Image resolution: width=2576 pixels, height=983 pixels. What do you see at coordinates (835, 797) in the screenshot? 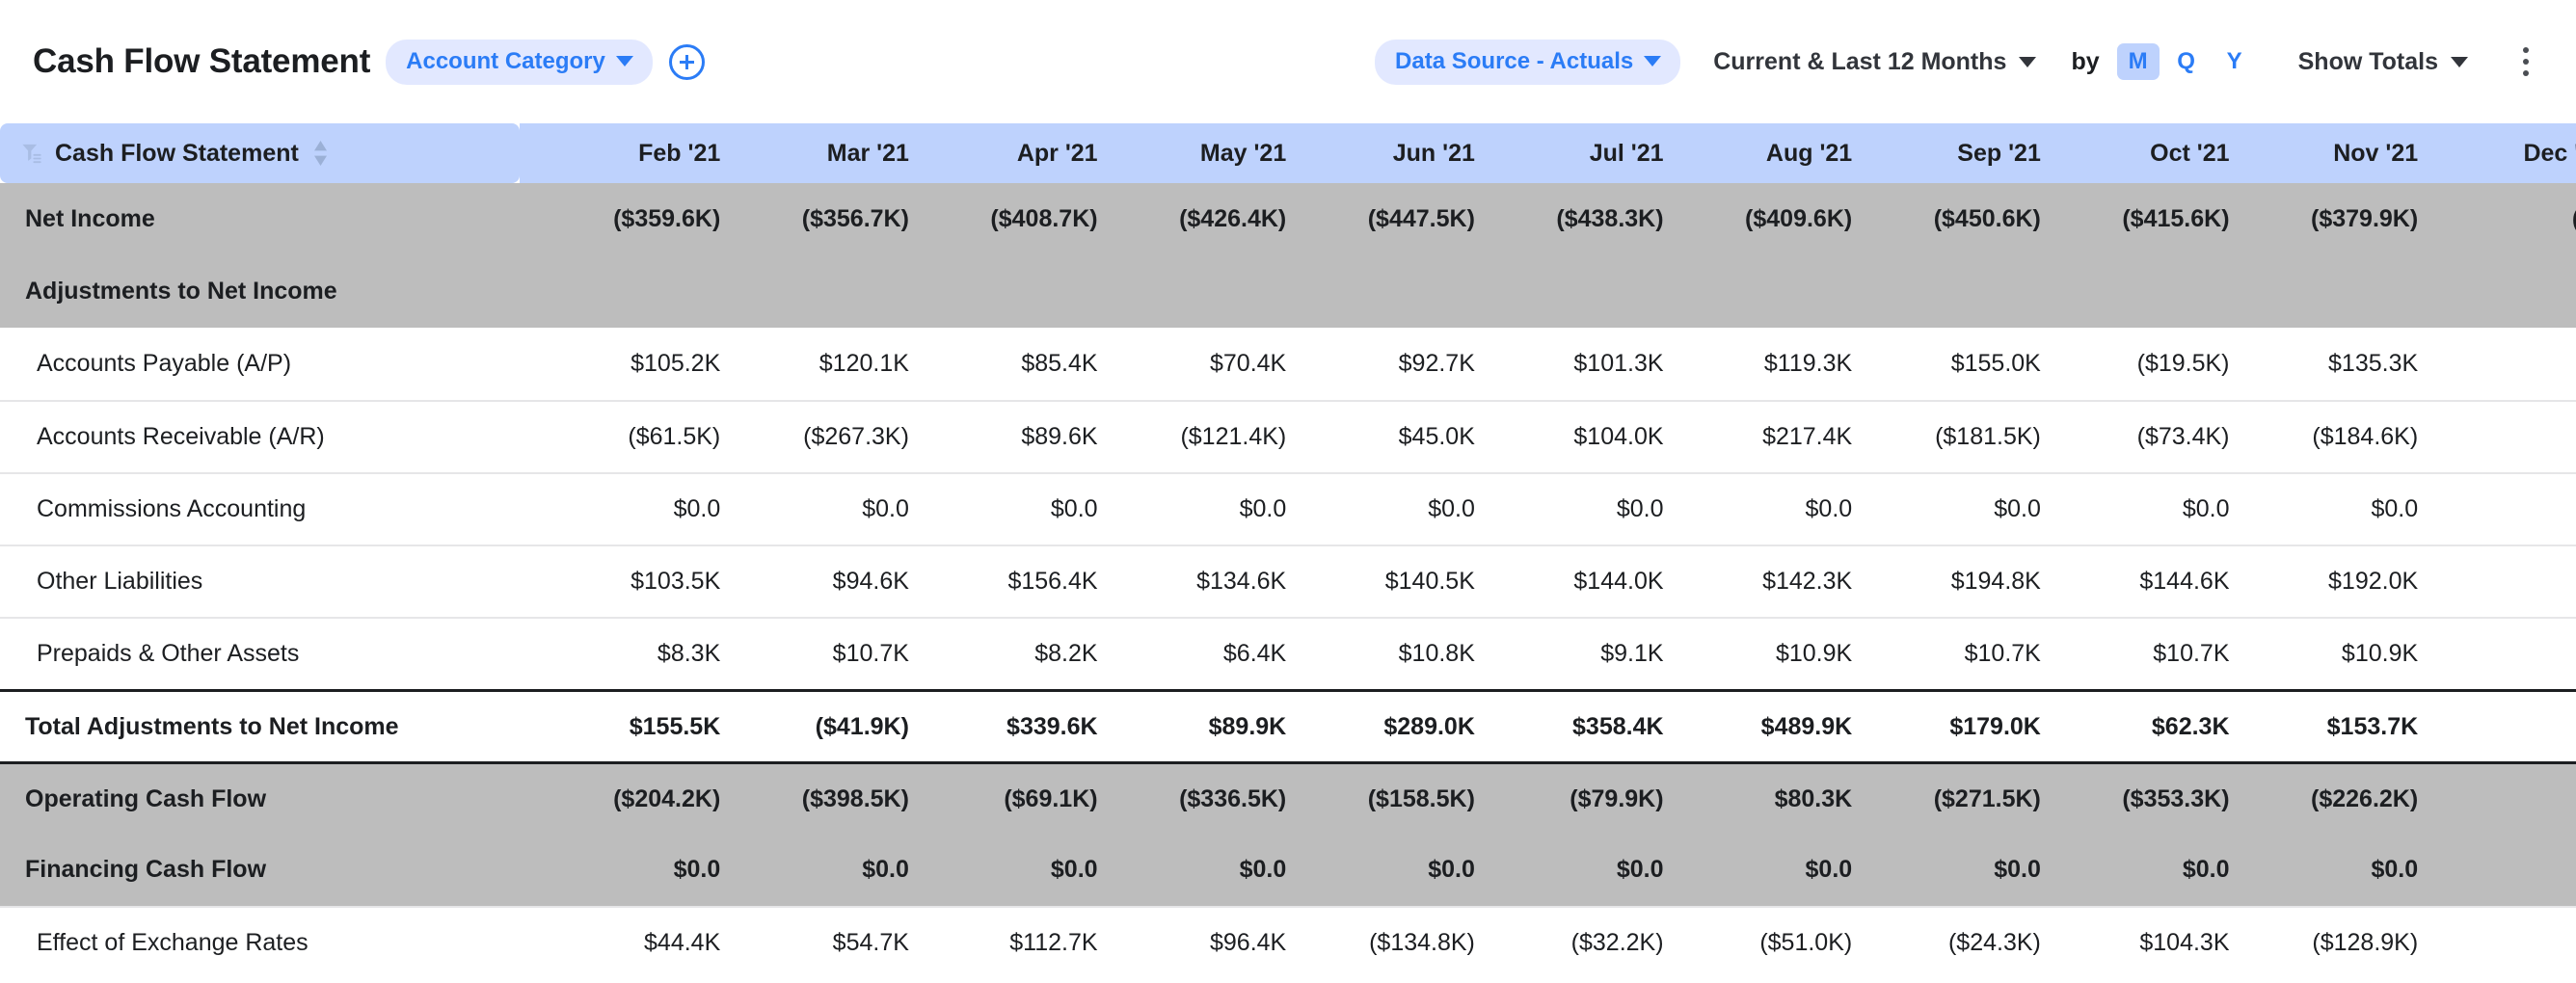
I see `cell-value: ($398.5K)` at bounding box center [835, 797].